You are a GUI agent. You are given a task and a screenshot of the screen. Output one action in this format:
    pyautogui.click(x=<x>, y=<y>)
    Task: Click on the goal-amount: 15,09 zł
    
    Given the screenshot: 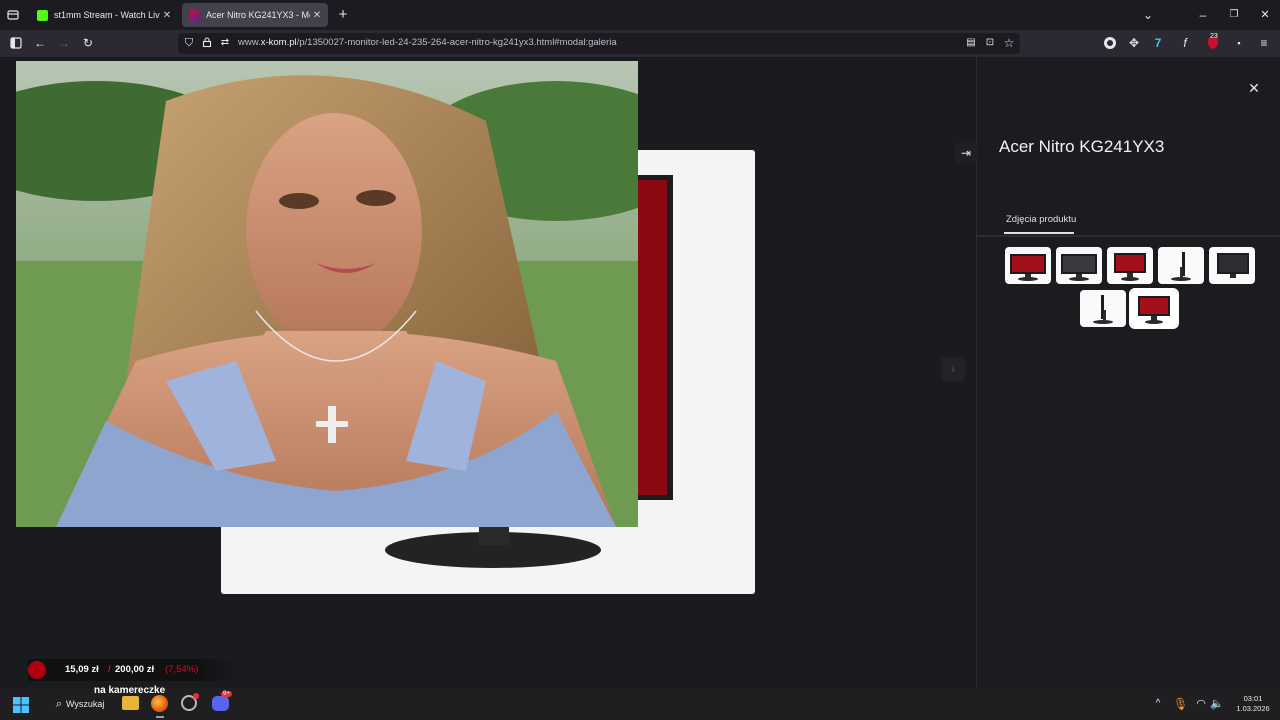 What is the action you would take?
    pyautogui.click(x=82, y=669)
    